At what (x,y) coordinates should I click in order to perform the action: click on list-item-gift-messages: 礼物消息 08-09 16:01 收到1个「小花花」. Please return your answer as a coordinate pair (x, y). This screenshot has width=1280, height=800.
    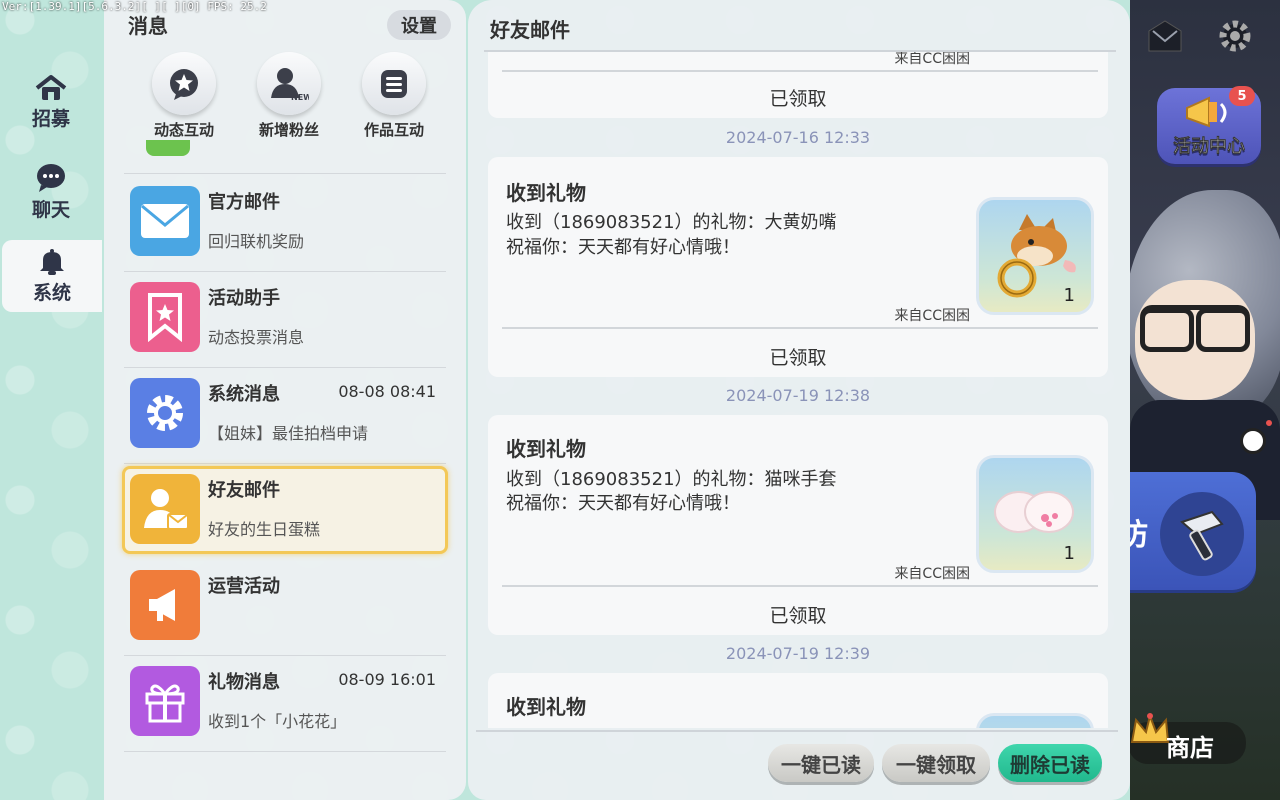
    Looking at the image, I should click on (285, 704).